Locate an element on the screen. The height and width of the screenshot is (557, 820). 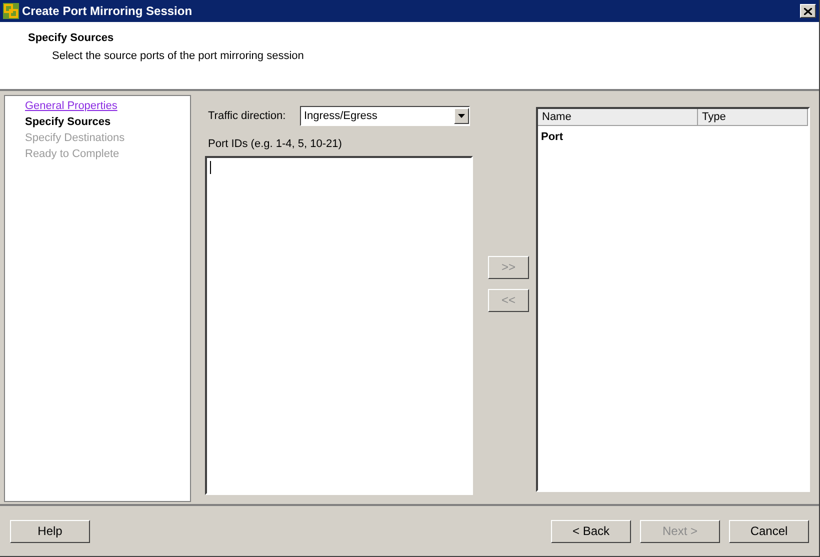
close-button is located at coordinates (808, 11).